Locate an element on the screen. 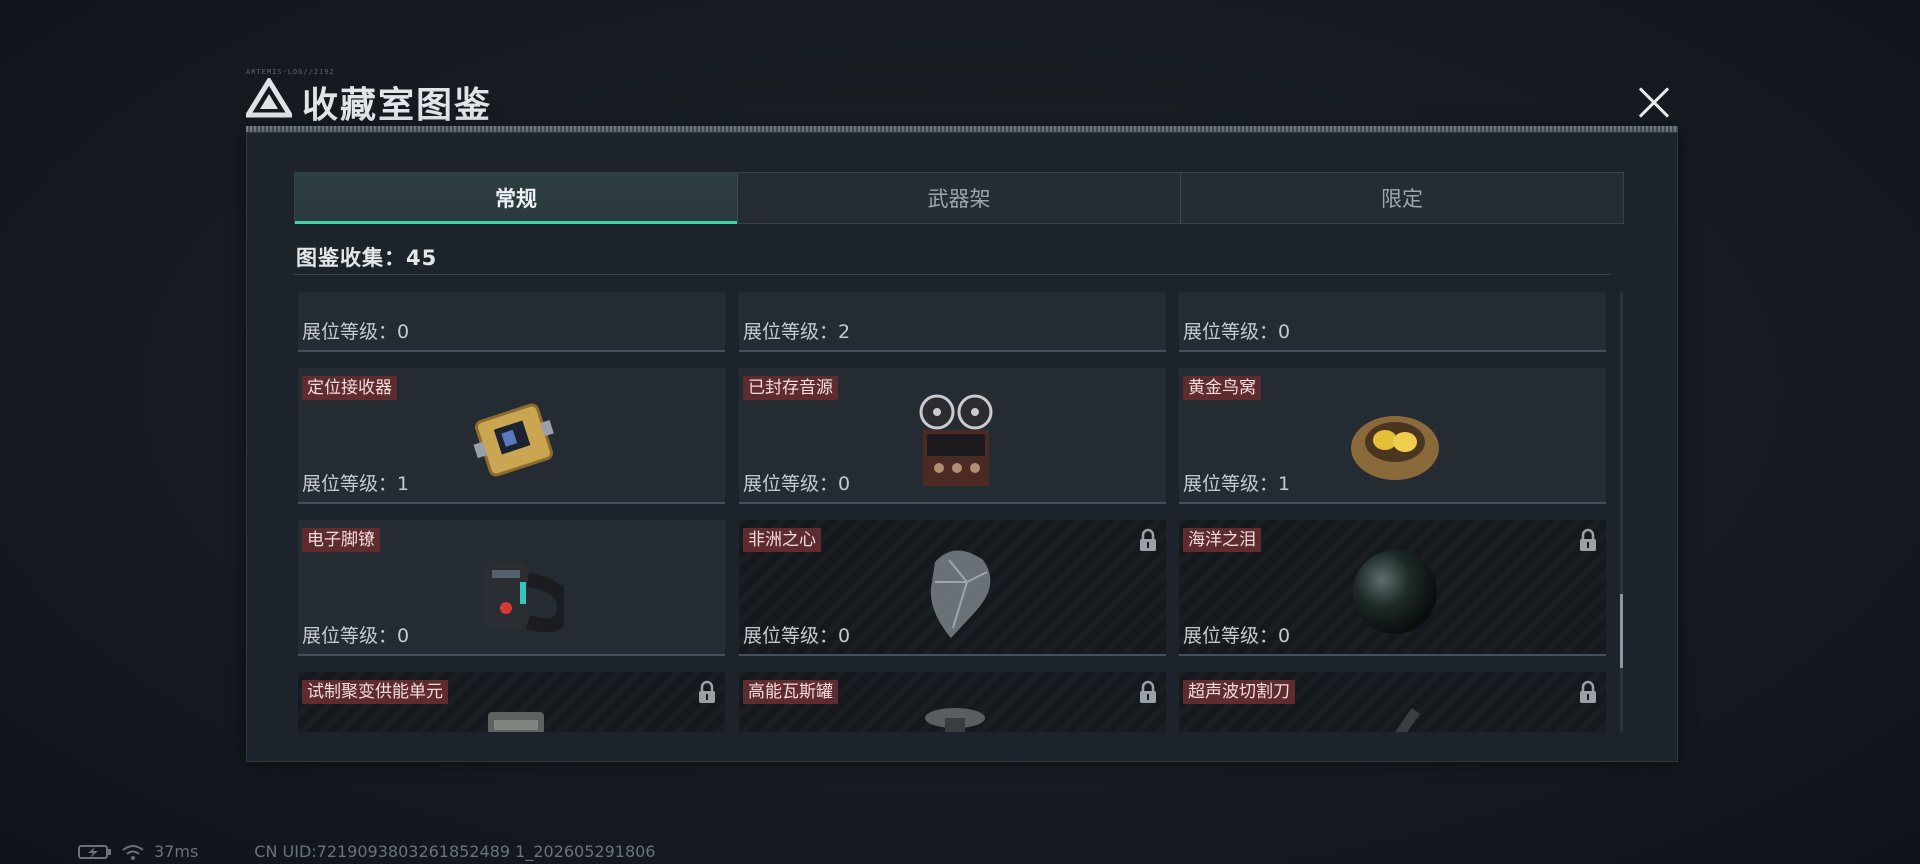  collection-count: 图鉴收集：45 is located at coordinates (366, 257).